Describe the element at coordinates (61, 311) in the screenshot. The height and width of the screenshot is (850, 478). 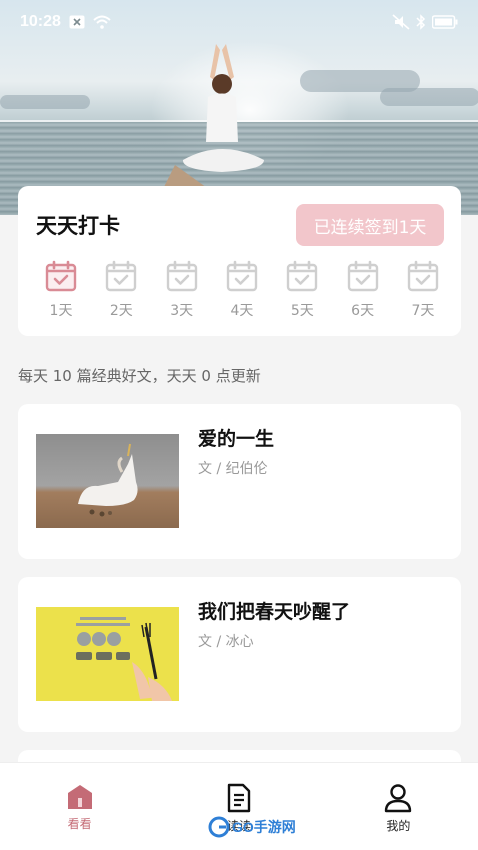
I see `checkin-day-label: 1天` at that location.